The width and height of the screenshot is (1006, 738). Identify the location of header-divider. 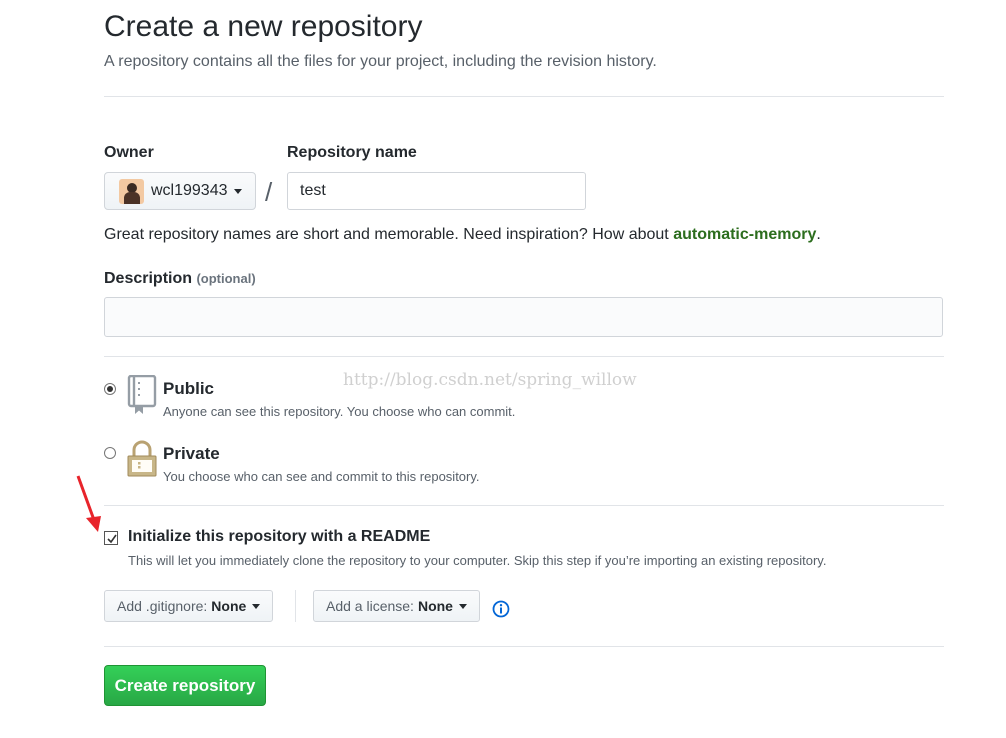
(524, 96).